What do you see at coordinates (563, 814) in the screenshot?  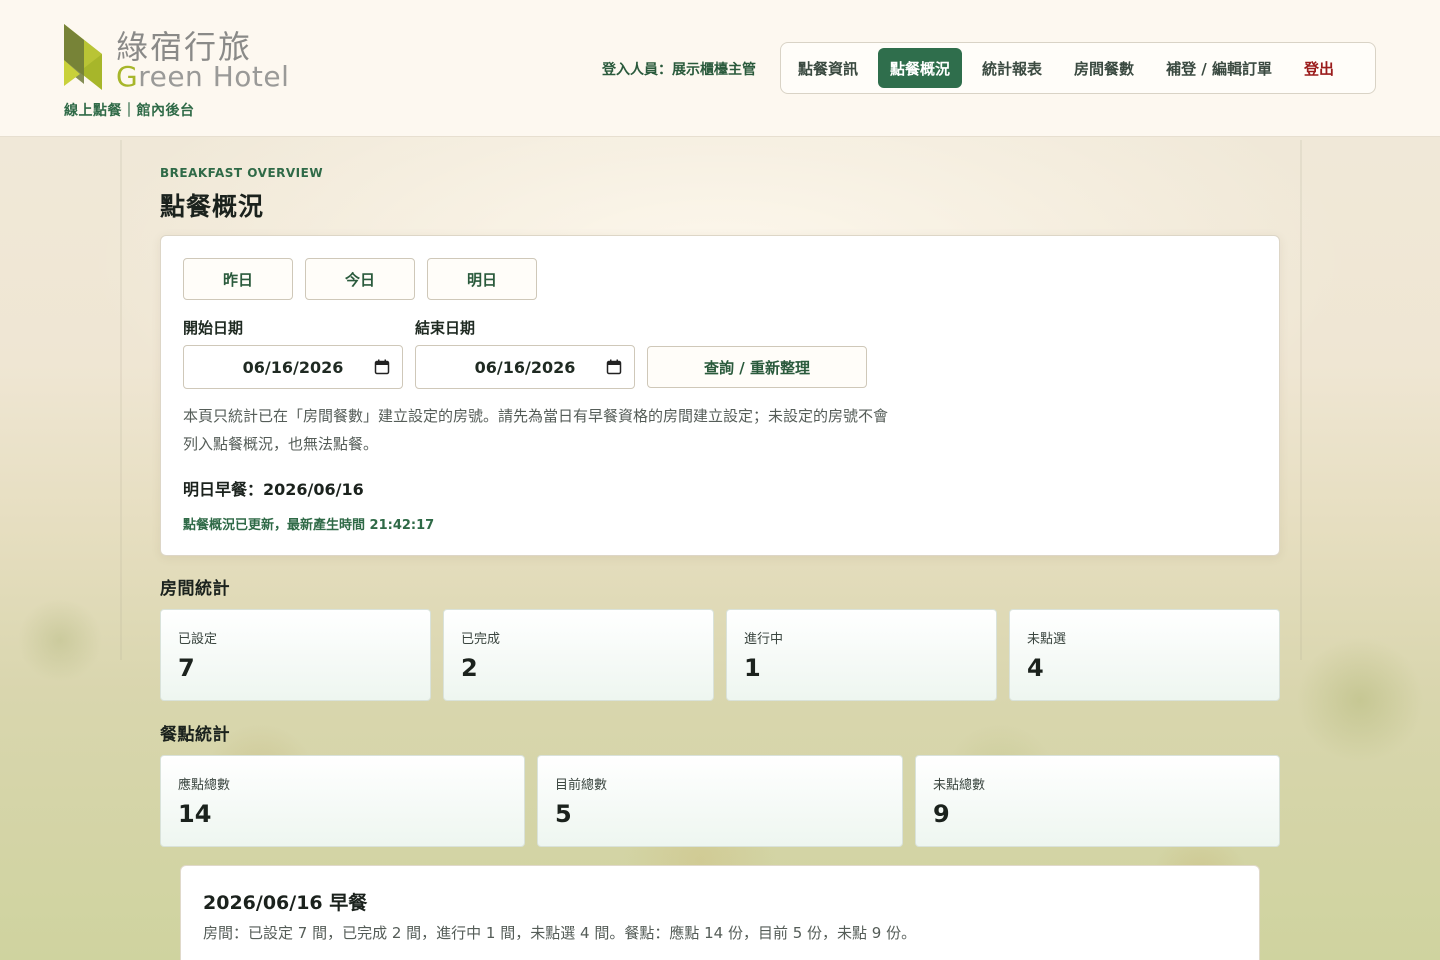 I see `stat-value: 5` at bounding box center [563, 814].